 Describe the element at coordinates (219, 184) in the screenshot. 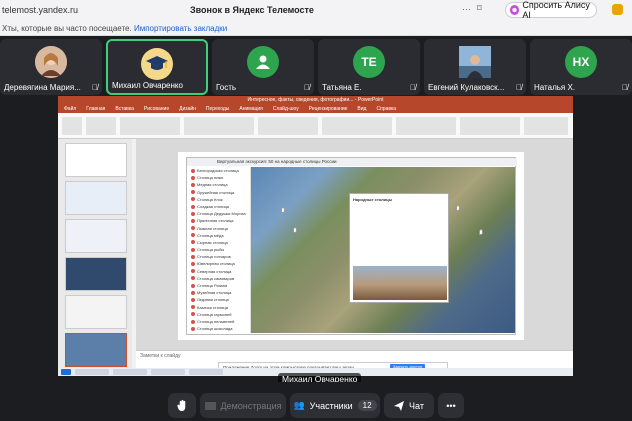

I see `list-item: Медная столица` at that location.